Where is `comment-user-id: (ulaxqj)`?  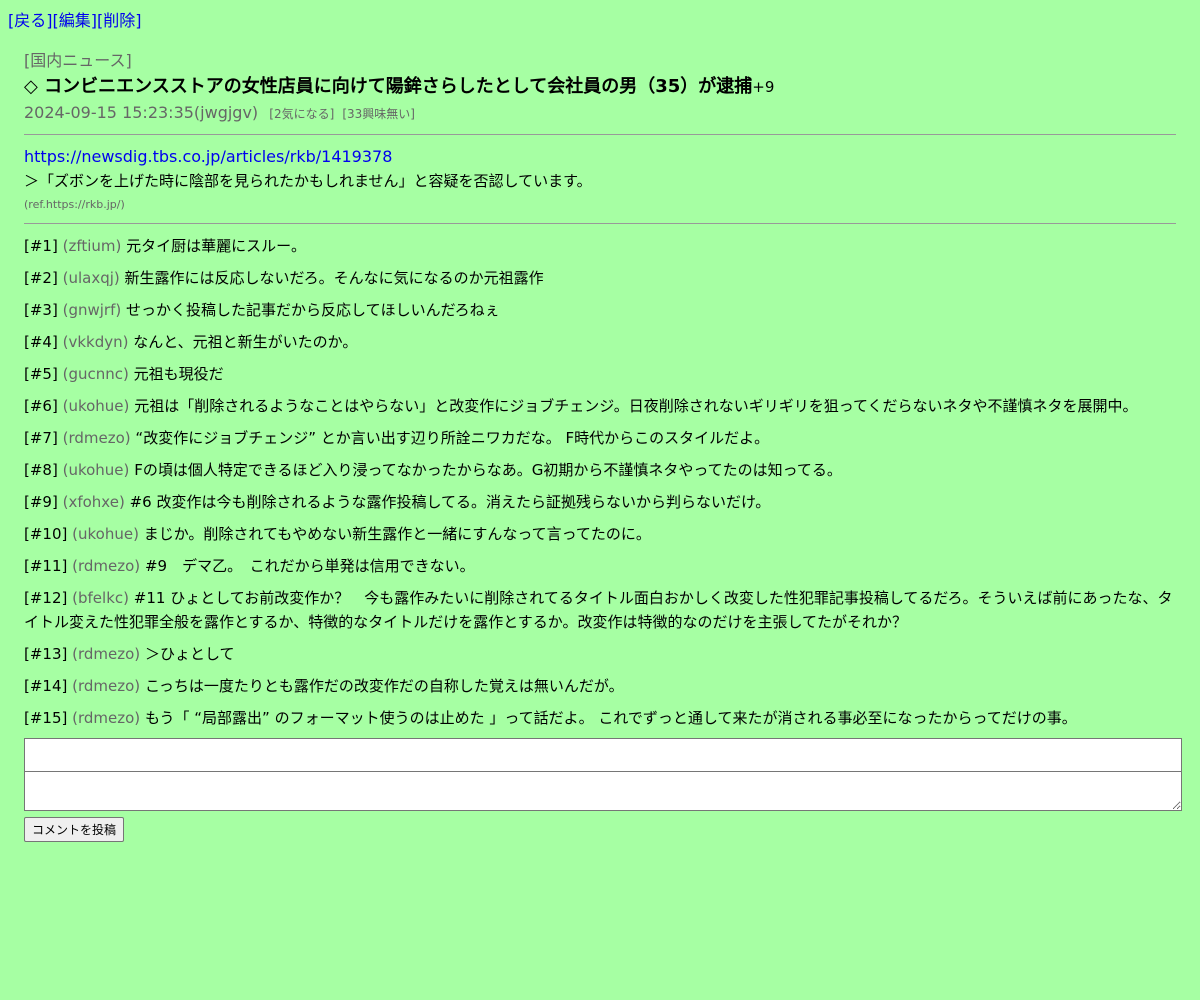 comment-user-id: (ulaxqj) is located at coordinates (91, 278).